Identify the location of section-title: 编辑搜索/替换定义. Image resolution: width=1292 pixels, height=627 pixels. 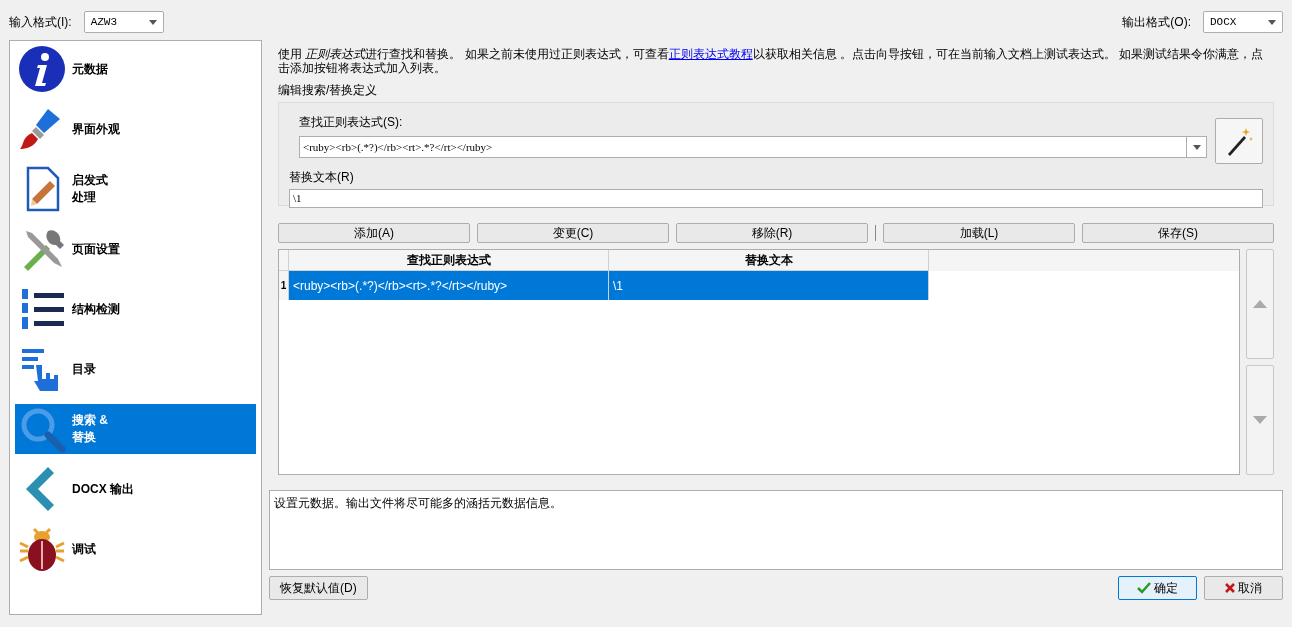
(328, 90).